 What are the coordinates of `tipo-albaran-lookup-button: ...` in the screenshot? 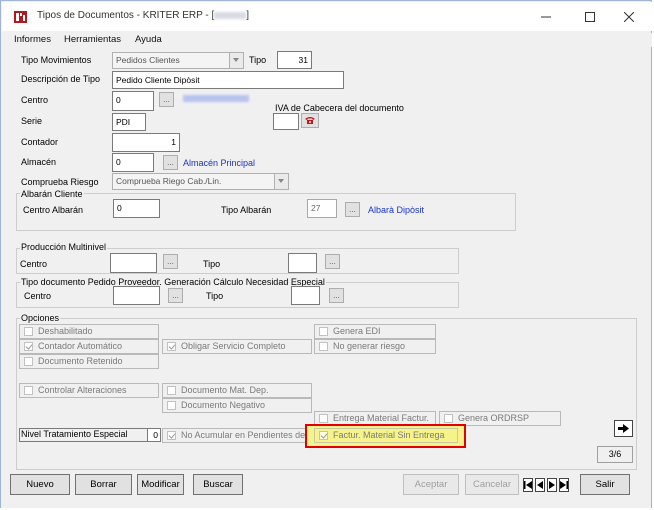 It's located at (352, 209).